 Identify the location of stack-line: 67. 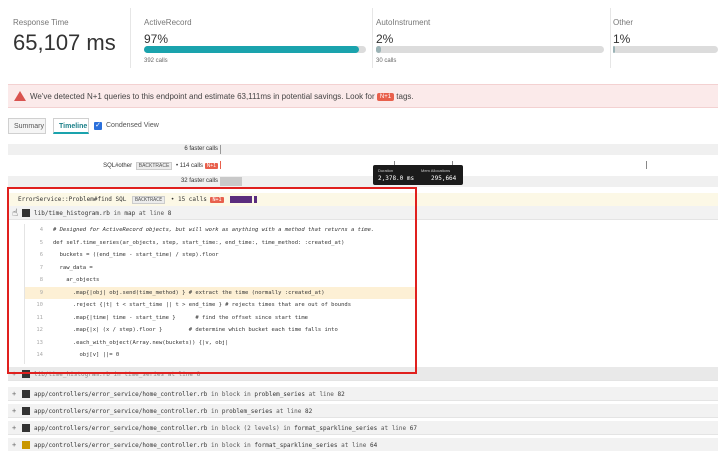
(413, 428).